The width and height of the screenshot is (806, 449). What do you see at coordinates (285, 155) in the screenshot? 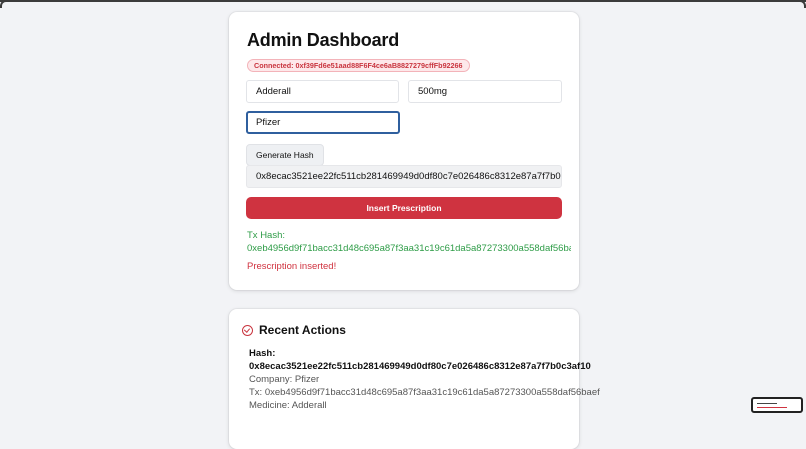
I see `generate-hash-button: Generate Hash` at bounding box center [285, 155].